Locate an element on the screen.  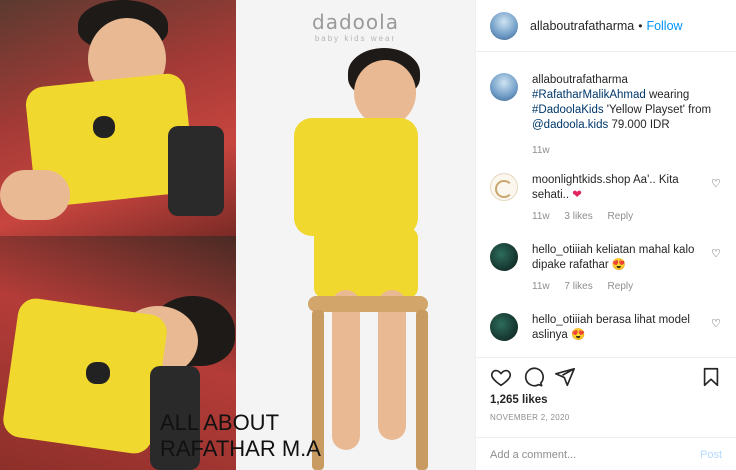
comment-likes: 3 likes is located at coordinates (578, 216).